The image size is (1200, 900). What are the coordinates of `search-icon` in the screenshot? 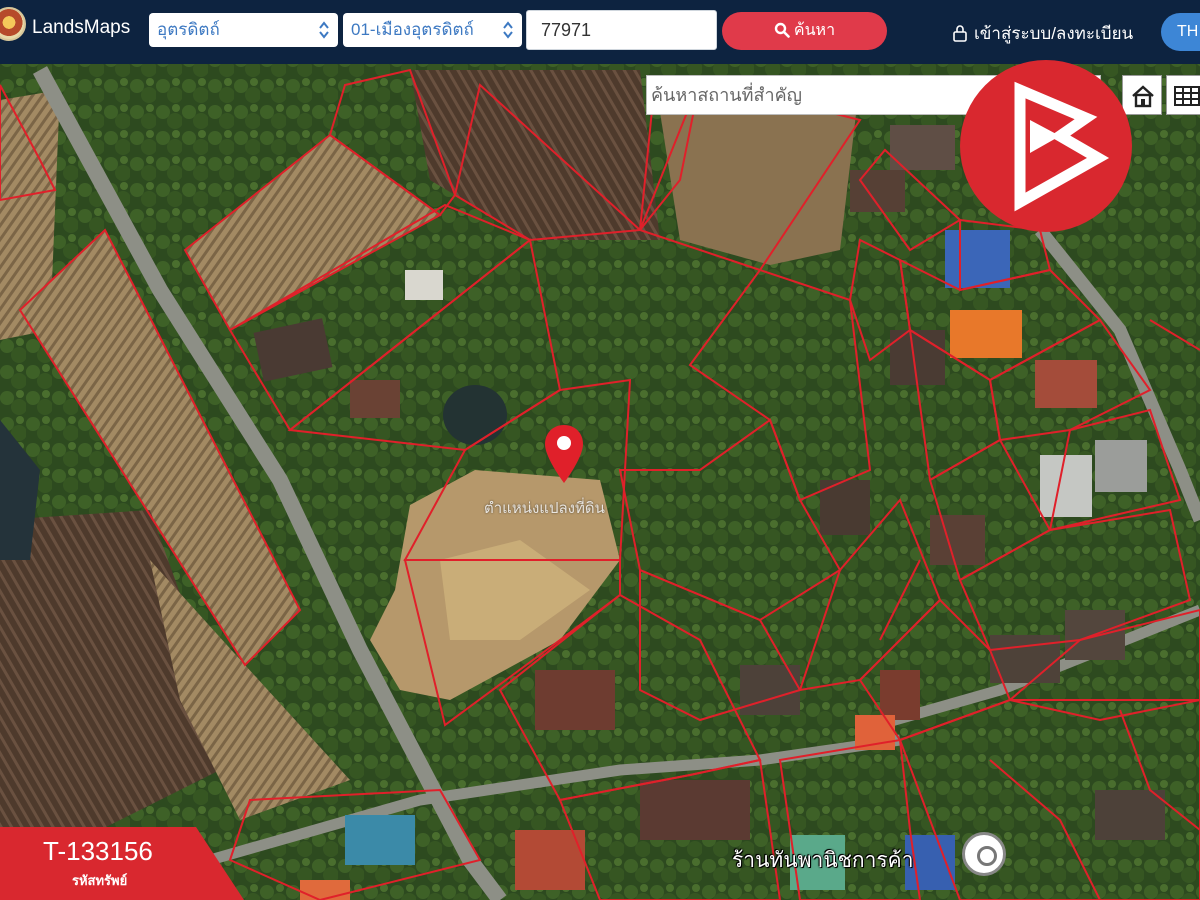 It's located at (782, 30).